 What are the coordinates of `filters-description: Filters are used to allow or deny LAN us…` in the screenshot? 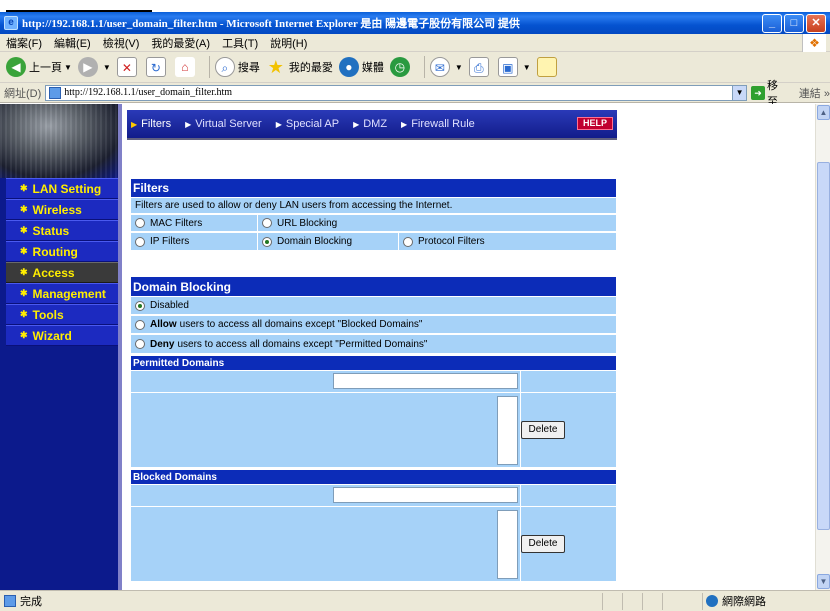 It's located at (294, 205).